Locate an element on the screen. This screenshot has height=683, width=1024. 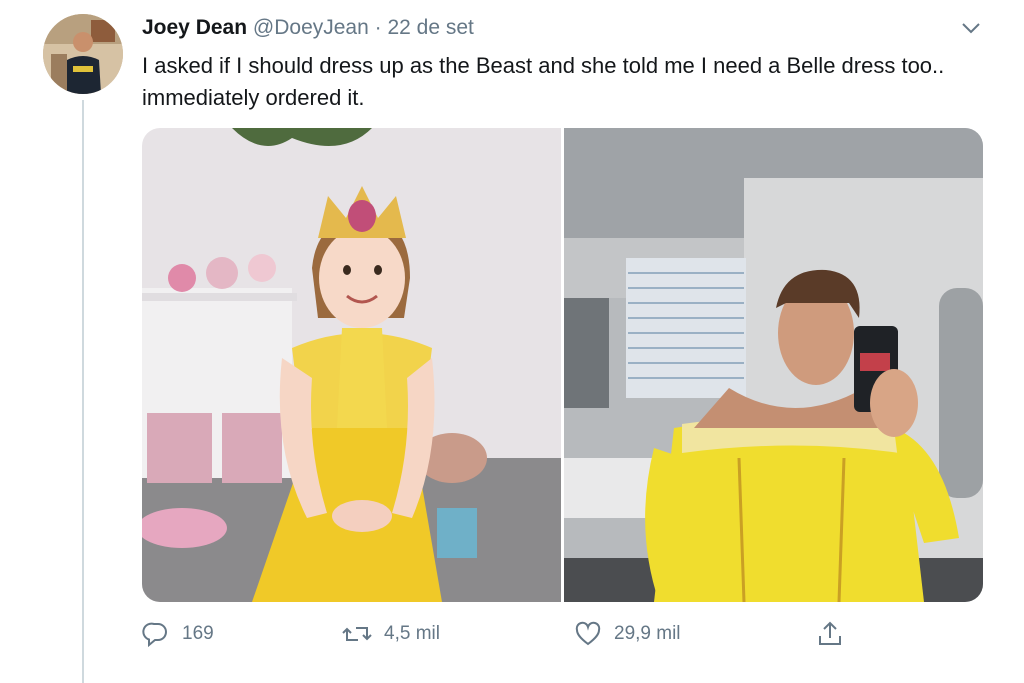
author-name: Joey Dean is located at coordinates (194, 27).